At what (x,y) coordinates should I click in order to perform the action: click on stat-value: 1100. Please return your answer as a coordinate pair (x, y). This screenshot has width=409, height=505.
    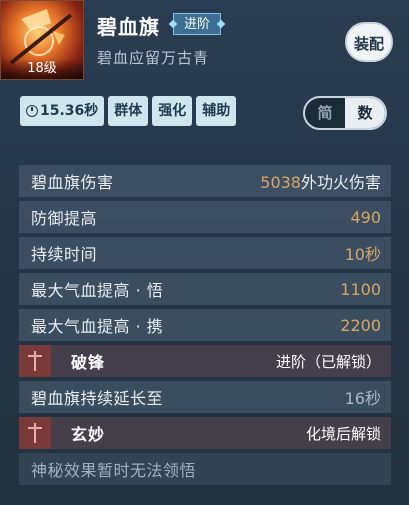
    Looking at the image, I should click on (360, 289).